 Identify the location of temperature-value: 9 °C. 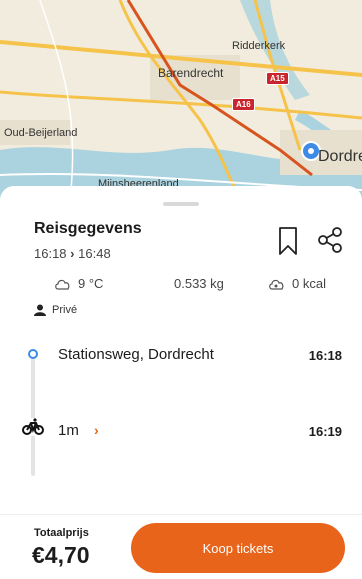
(91, 283).